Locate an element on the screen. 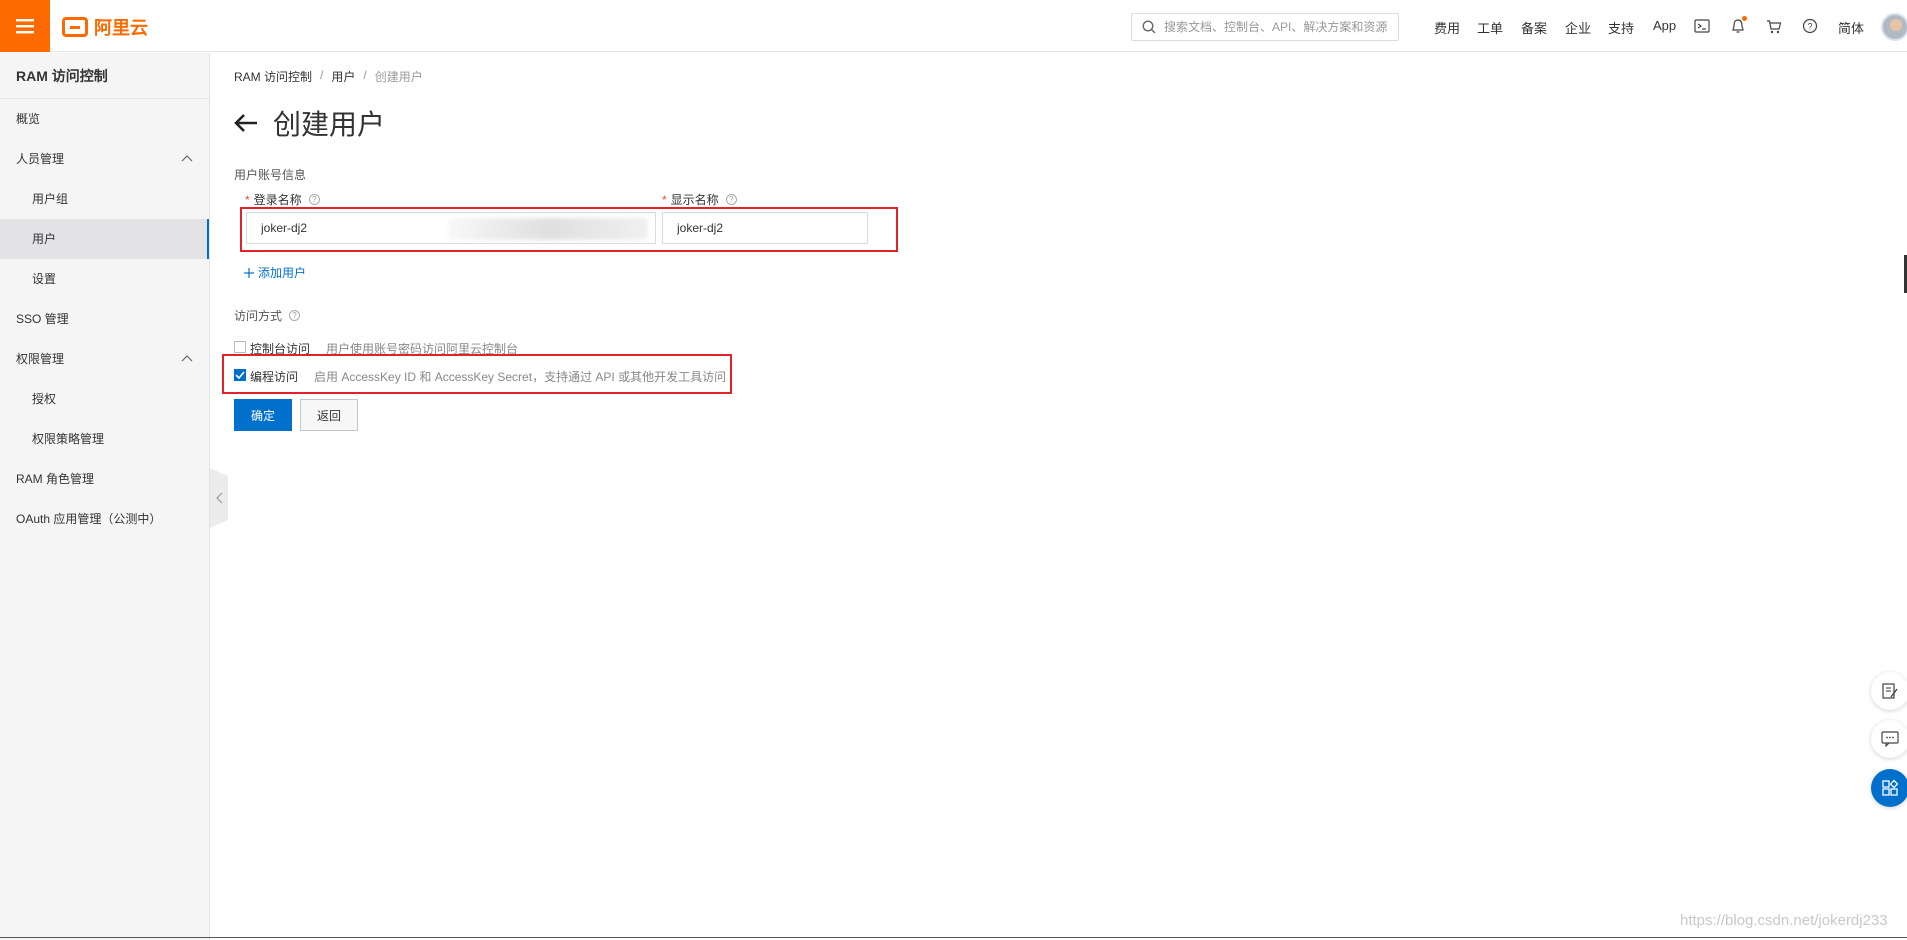  sidebar-item-identities: 人员管理 is located at coordinates (104, 159).